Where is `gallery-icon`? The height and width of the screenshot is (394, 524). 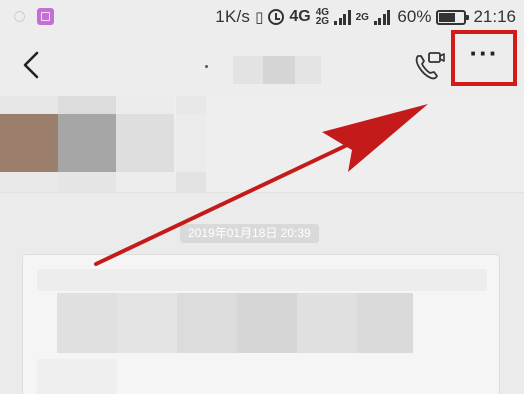
gallery-icon is located at coordinates (45, 16).